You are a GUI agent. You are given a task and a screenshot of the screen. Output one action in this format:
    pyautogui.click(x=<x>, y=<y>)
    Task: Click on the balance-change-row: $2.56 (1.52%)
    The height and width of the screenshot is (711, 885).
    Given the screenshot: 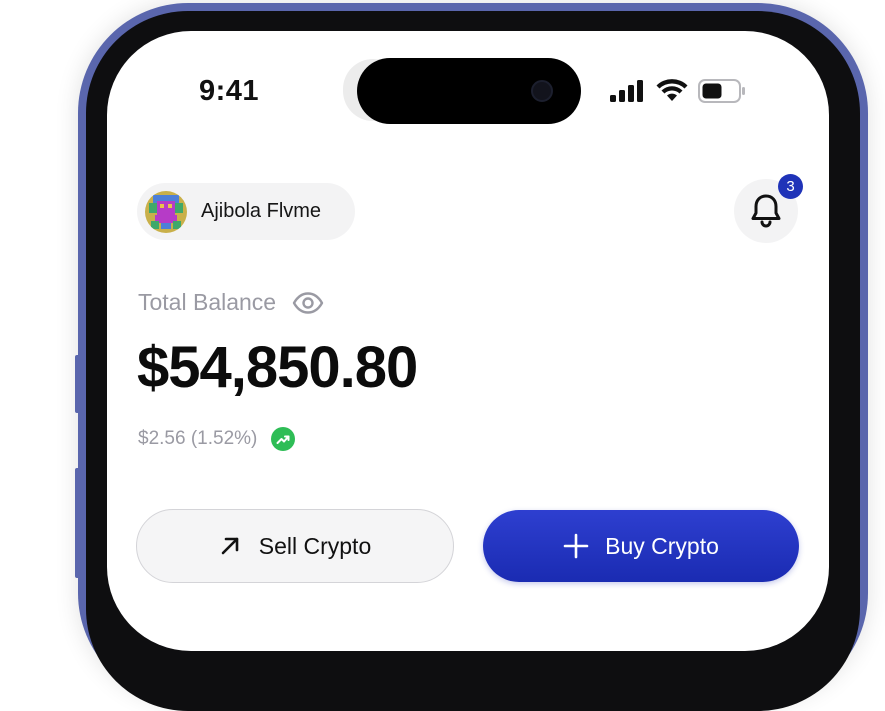 What is the action you would take?
    pyautogui.click(x=217, y=439)
    